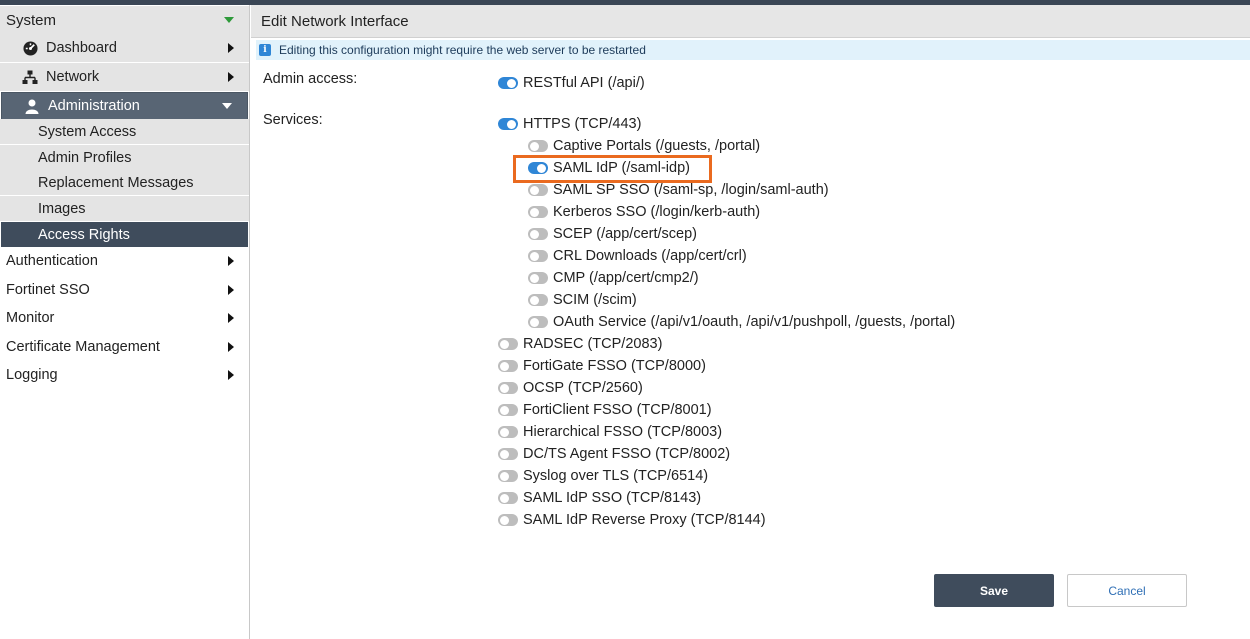  Describe the element at coordinates (614, 366) in the screenshot. I see `option-label: FortiGate FSSO (TCP/8000)` at that location.